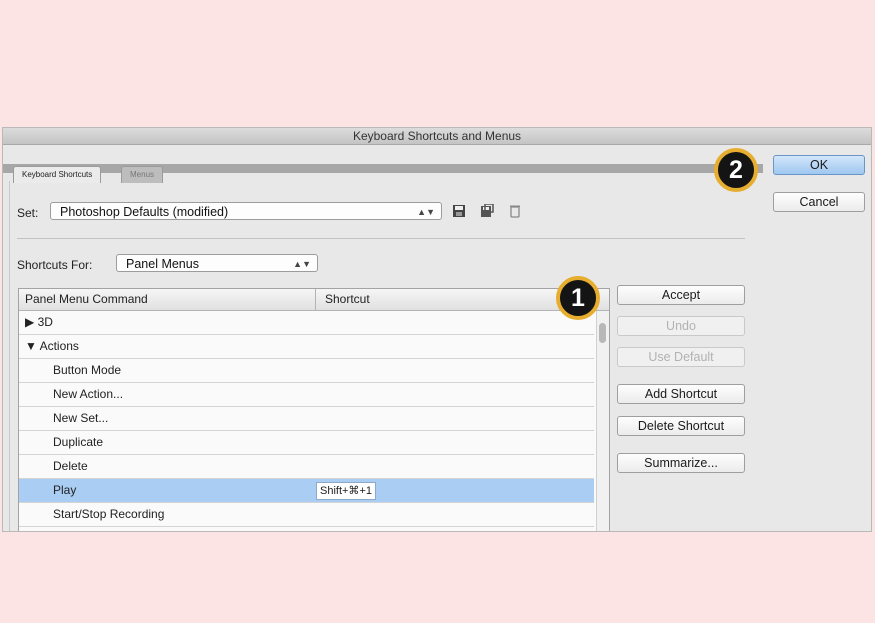 Image resolution: width=875 pixels, height=623 pixels. I want to click on row-label: Actions, so click(59, 346).